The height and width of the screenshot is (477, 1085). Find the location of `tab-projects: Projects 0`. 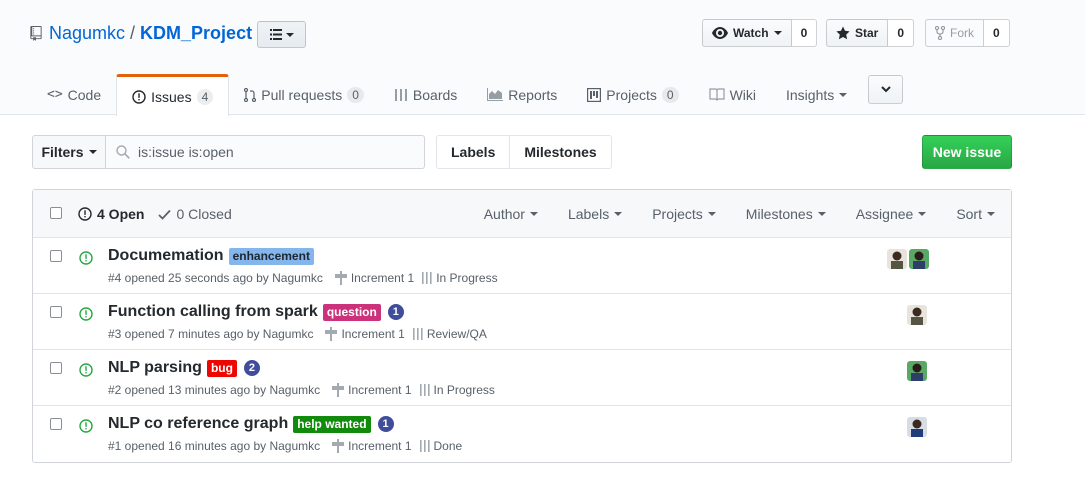

tab-projects: Projects 0 is located at coordinates (632, 94).